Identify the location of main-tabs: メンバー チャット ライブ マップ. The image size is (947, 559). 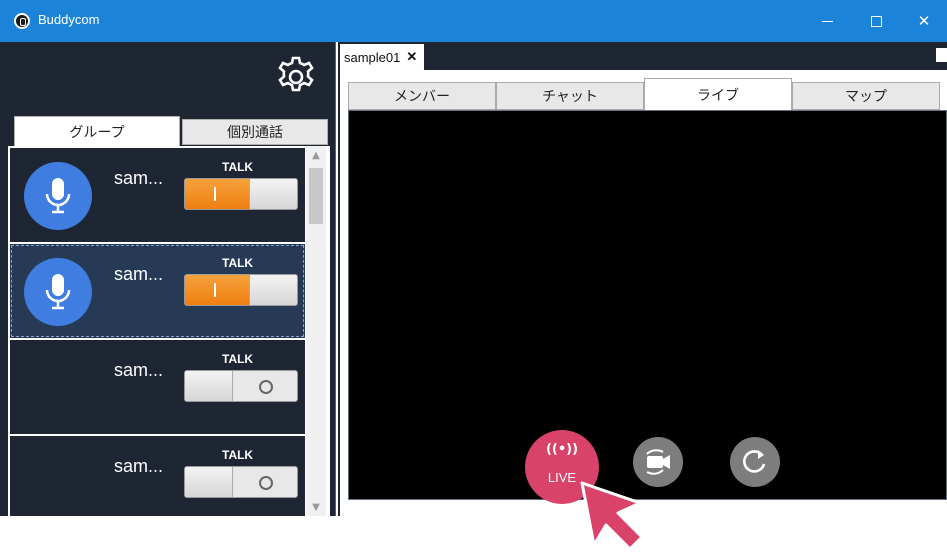
(647, 94).